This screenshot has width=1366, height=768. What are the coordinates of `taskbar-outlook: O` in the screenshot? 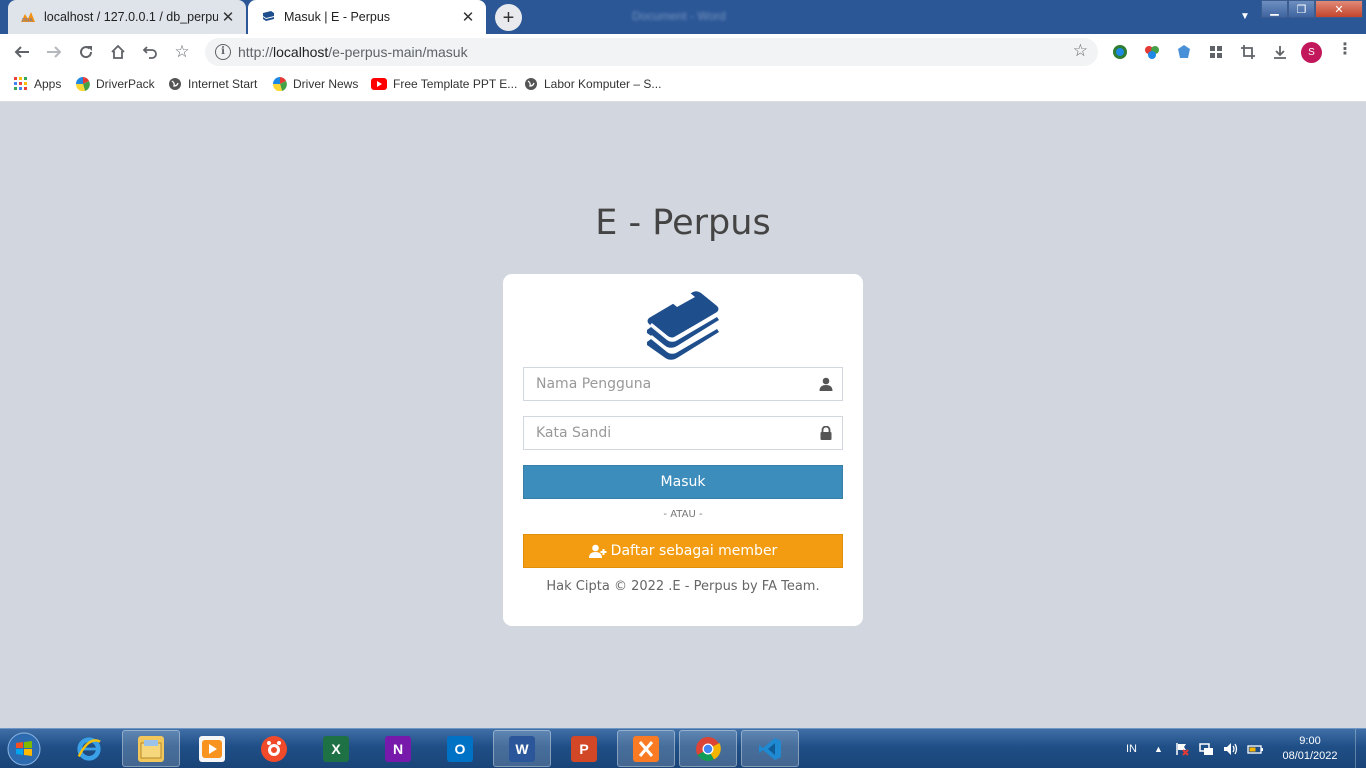 It's located at (460, 748).